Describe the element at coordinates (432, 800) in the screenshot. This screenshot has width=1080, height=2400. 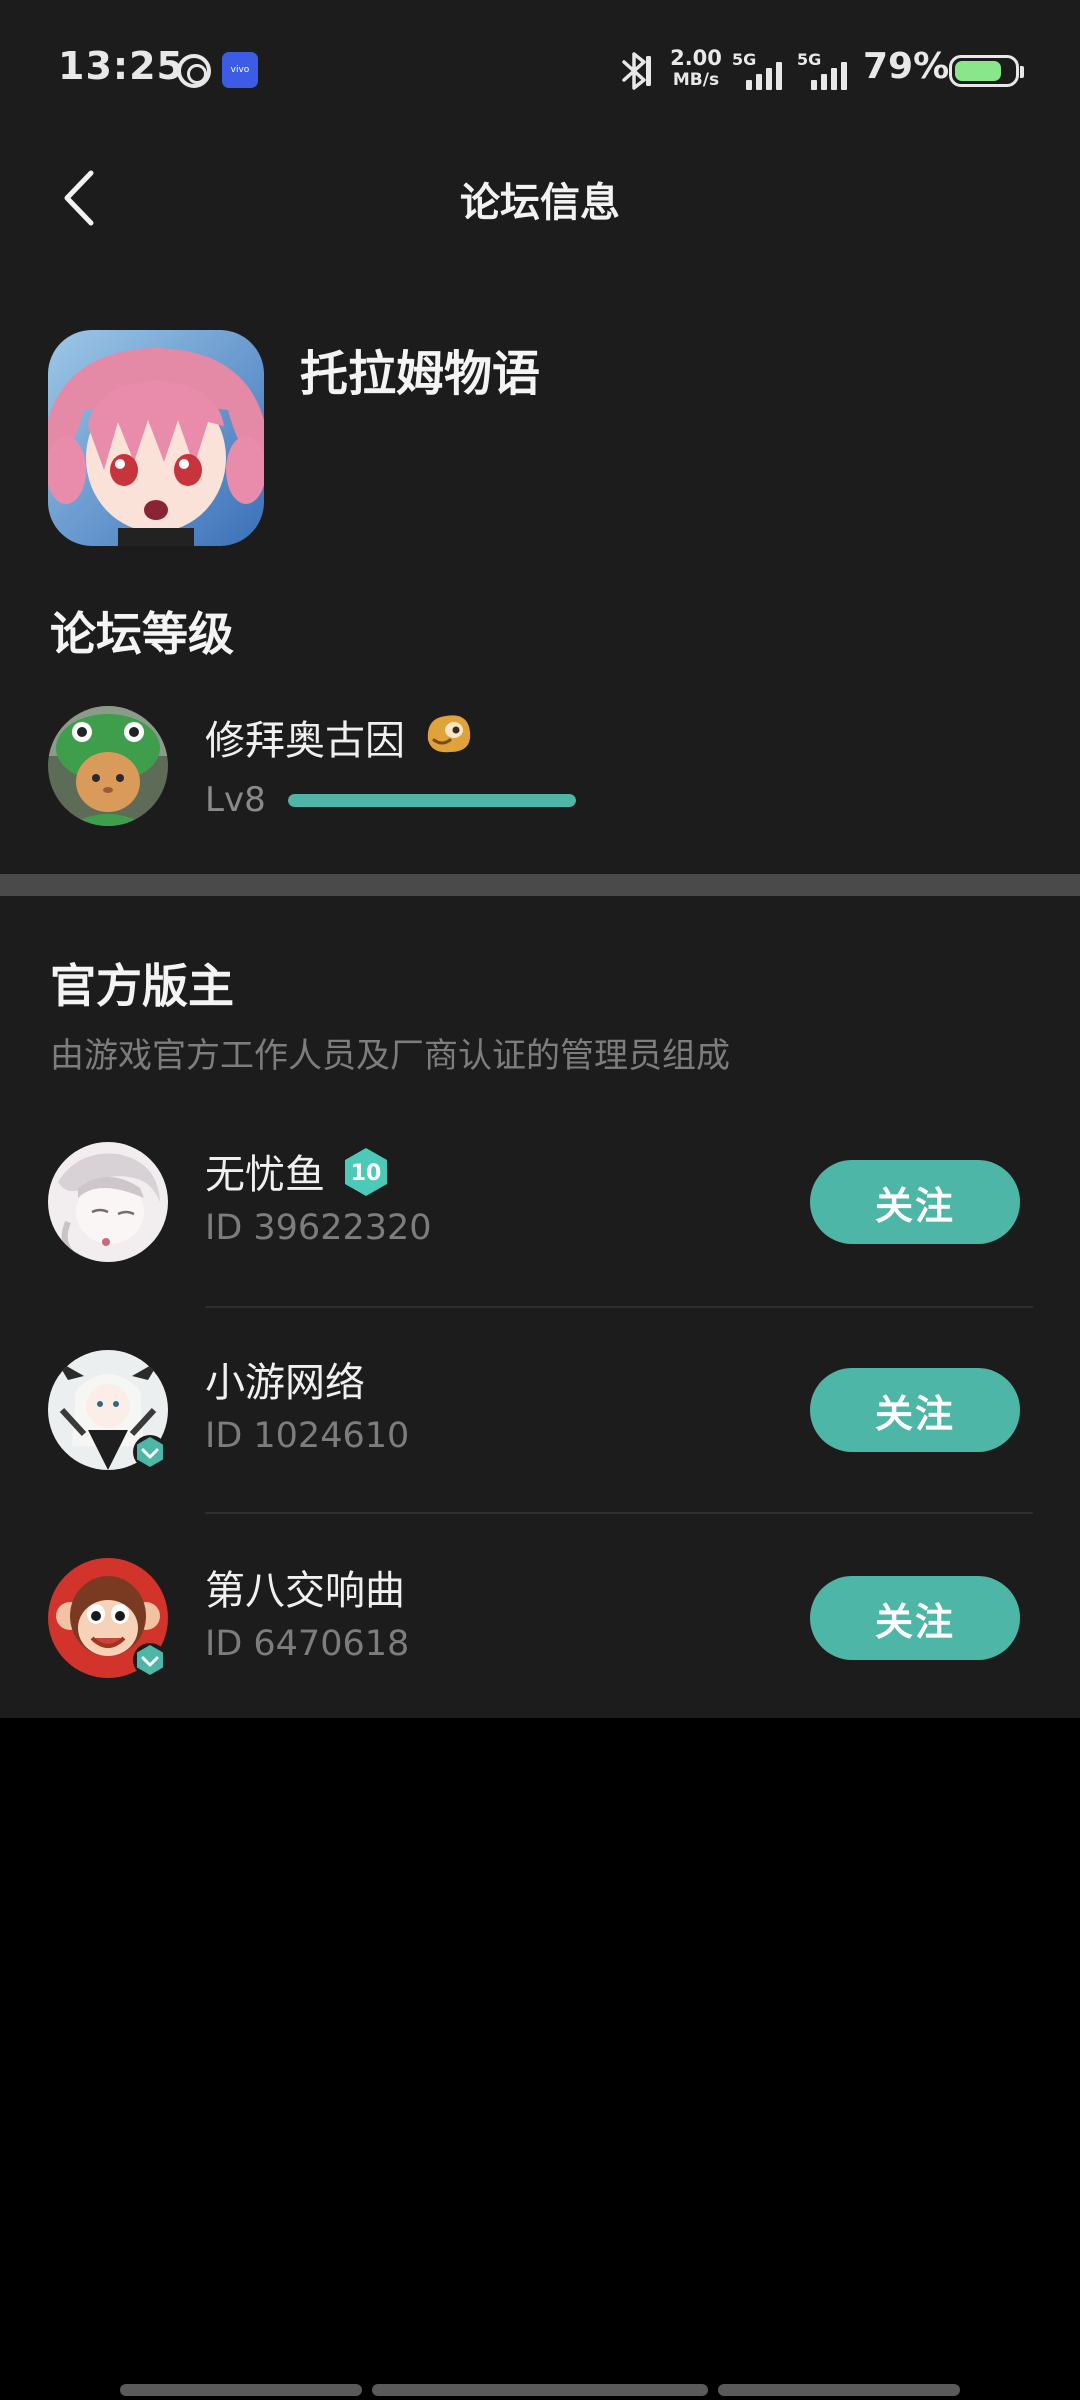
I see `level-progress-bar` at that location.